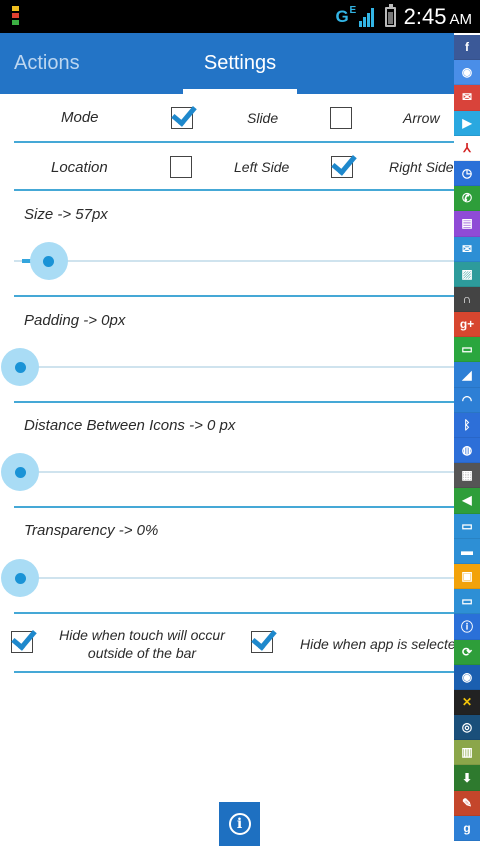  Describe the element at coordinates (467, 476) in the screenshot. I see `calculator-icon: ▦` at that location.